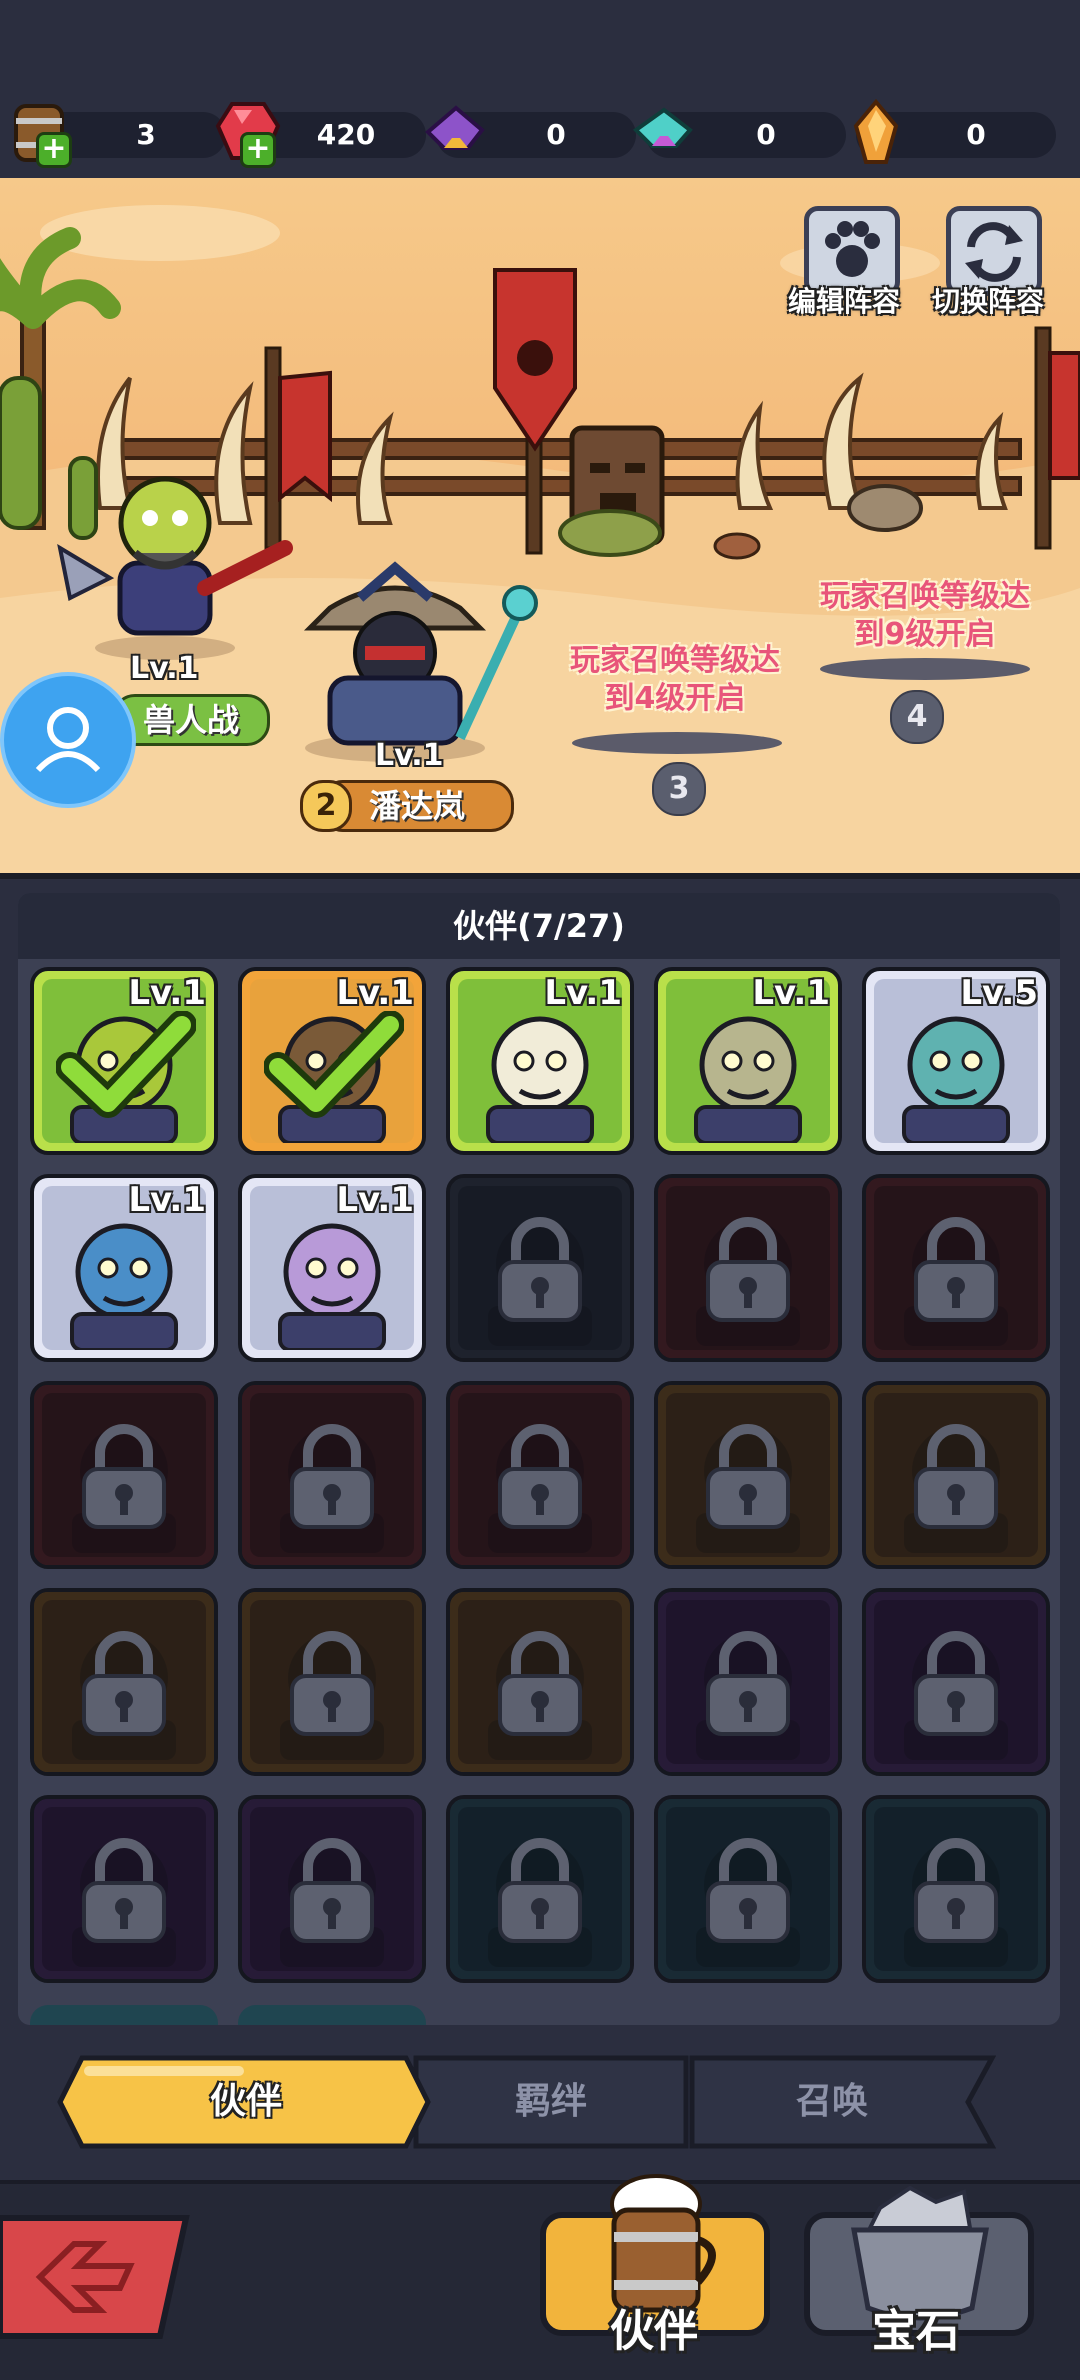  Describe the element at coordinates (925, 669) in the screenshot. I see `slot4-platform` at that location.